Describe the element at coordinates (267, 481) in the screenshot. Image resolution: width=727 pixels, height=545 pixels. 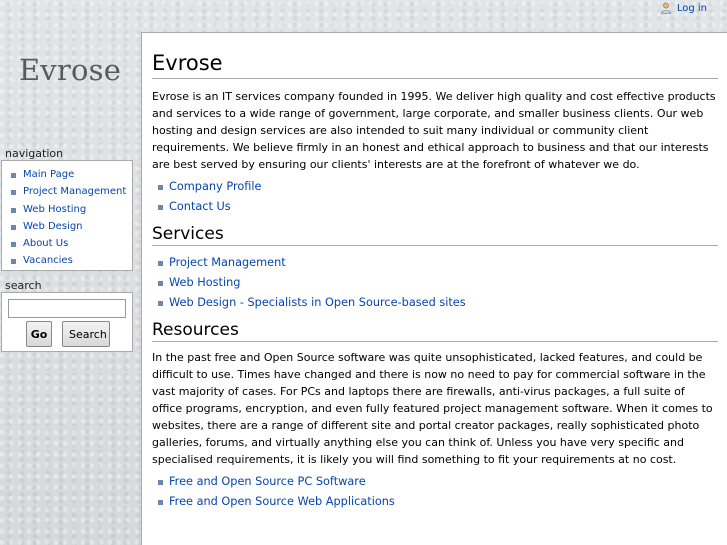
I see `pc-software-link: Free and Open Source PC Software` at that location.